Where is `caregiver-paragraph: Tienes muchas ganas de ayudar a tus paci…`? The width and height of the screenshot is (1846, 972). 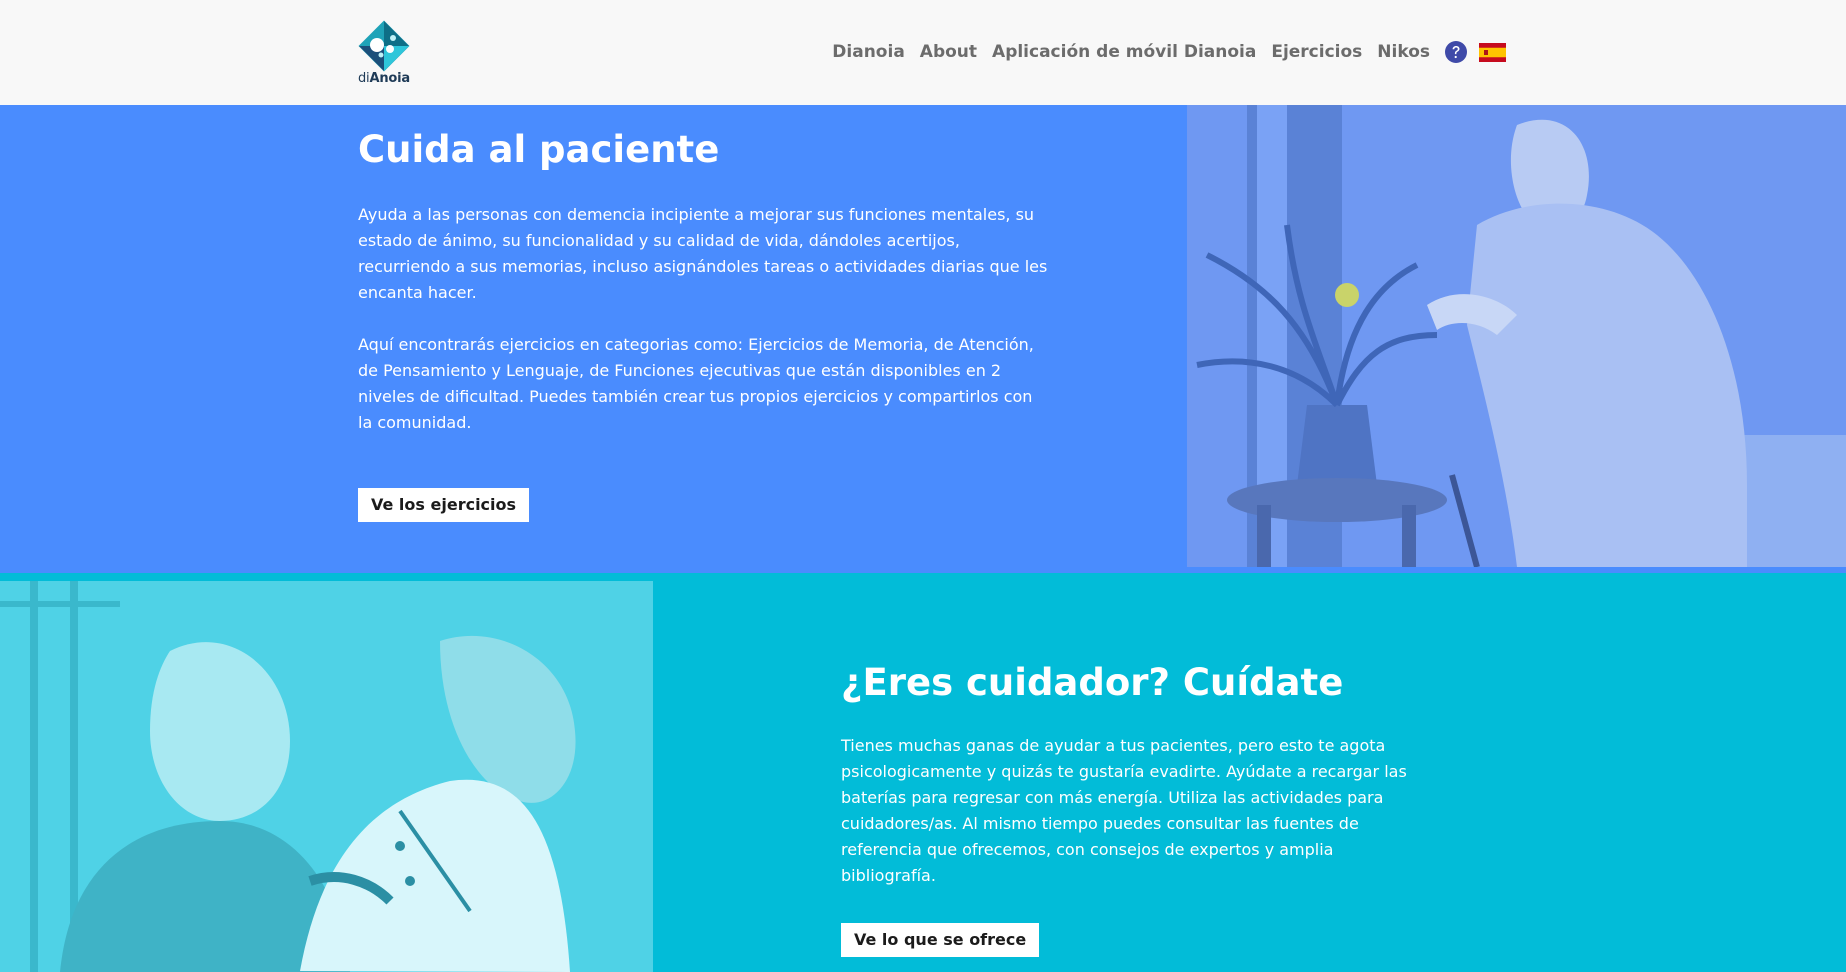
caregiver-paragraph: Tienes muchas ganas de ayudar a tus paci… is located at coordinates (1124, 810).